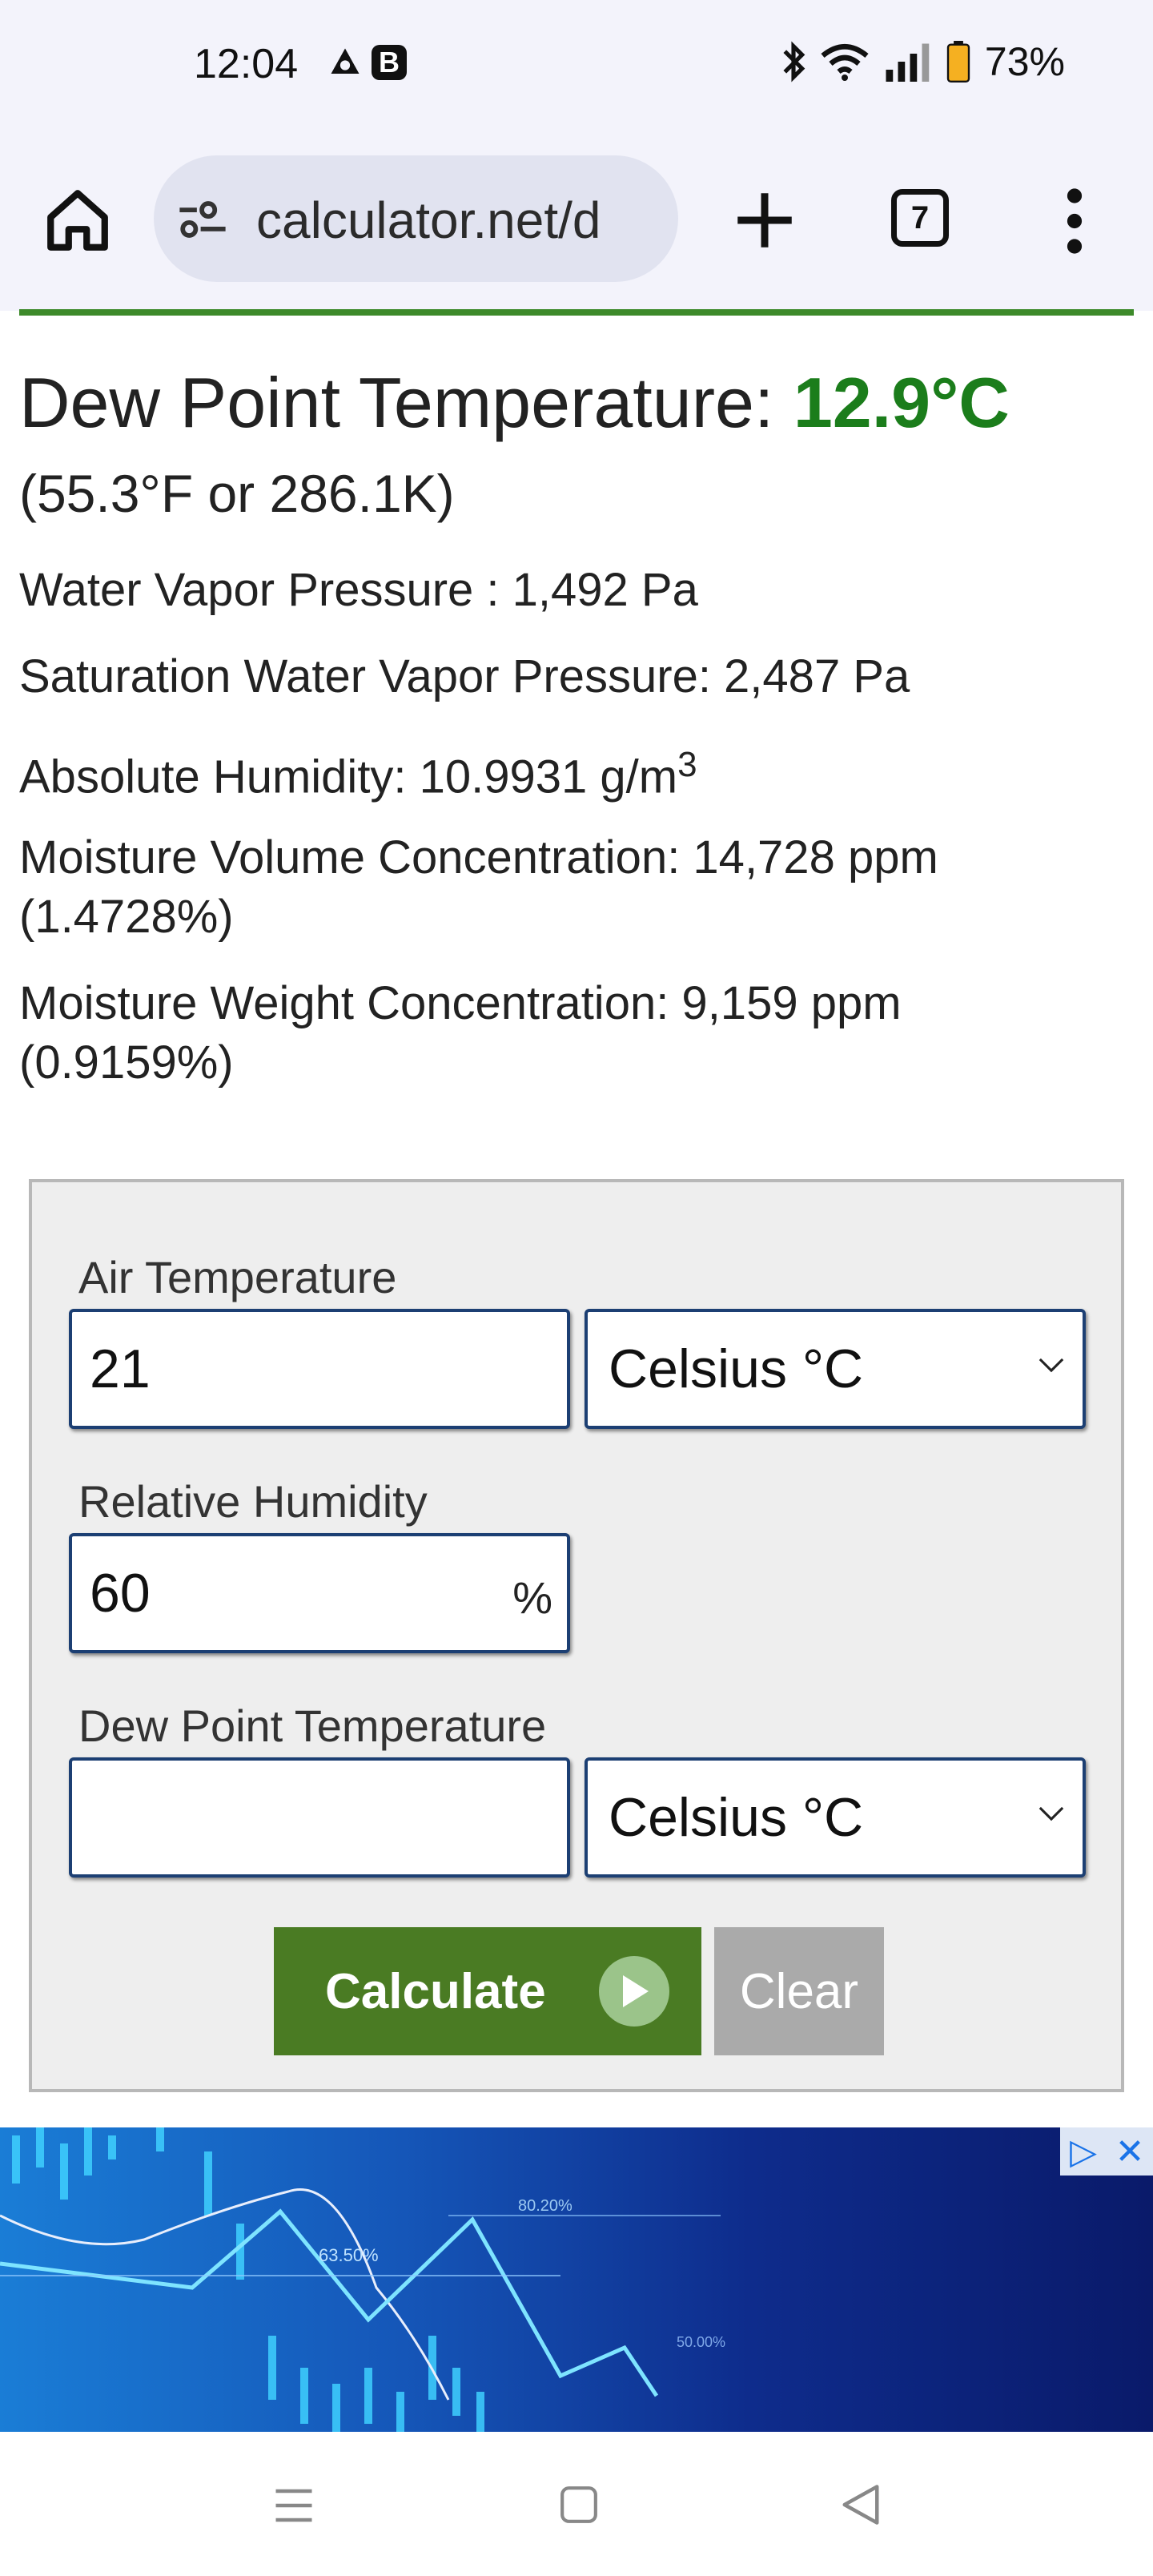 The height and width of the screenshot is (2576, 1153). I want to click on result-subtitle: (55.3°F or 286.1K), so click(237, 493).